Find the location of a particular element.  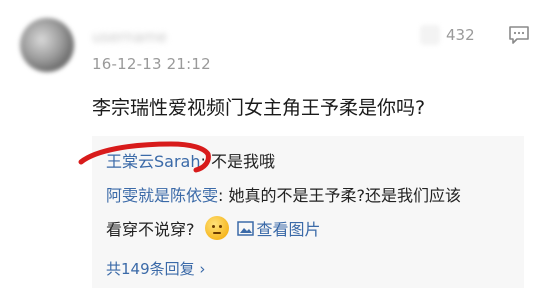

reply-item-continued: 看穿不说穿? 查看图片 is located at coordinates (213, 228).